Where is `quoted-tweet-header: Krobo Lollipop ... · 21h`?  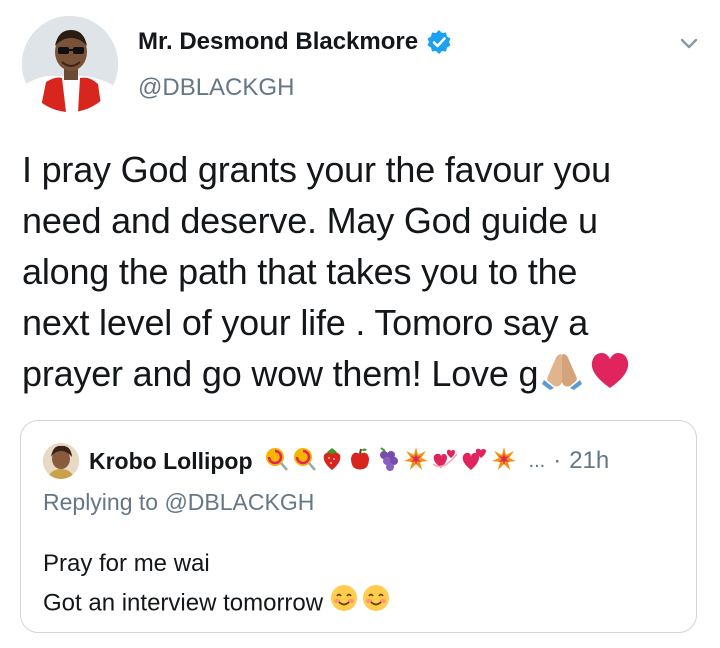
quoted-tweet-header: Krobo Lollipop ... · 21h is located at coordinates (326, 461).